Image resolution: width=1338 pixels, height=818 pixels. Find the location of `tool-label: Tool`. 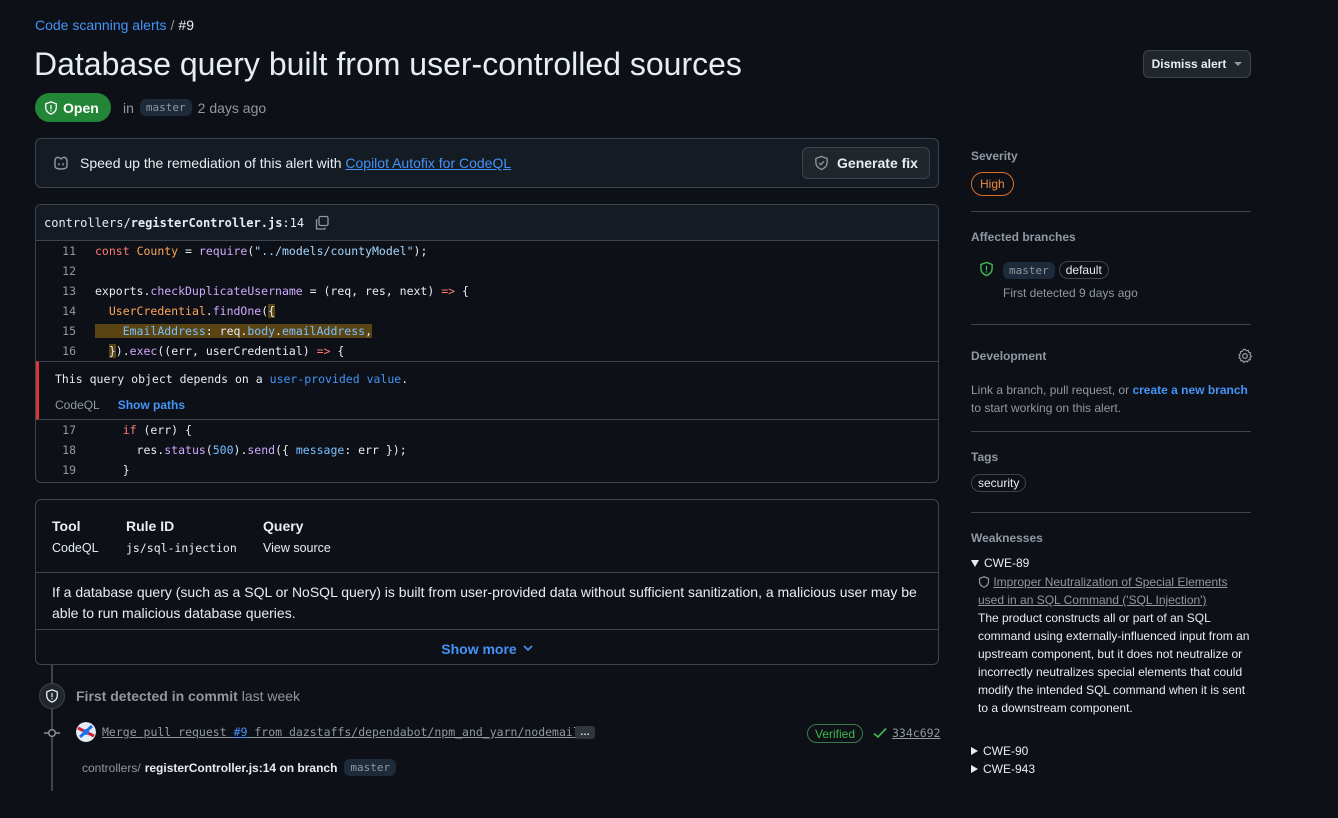

tool-label: Tool is located at coordinates (66, 526).